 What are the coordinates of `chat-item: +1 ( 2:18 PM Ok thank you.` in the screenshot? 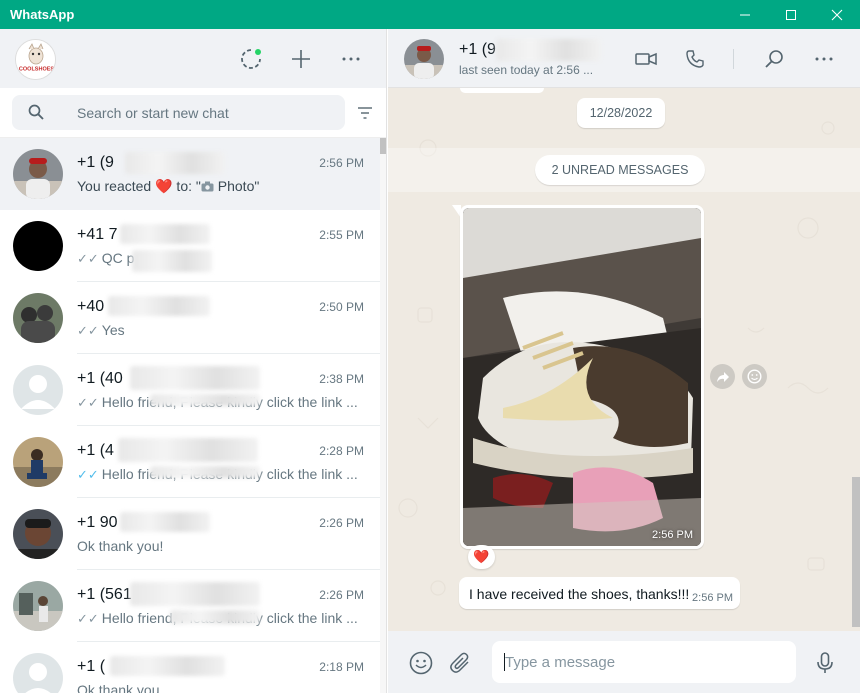 It's located at (190, 667).